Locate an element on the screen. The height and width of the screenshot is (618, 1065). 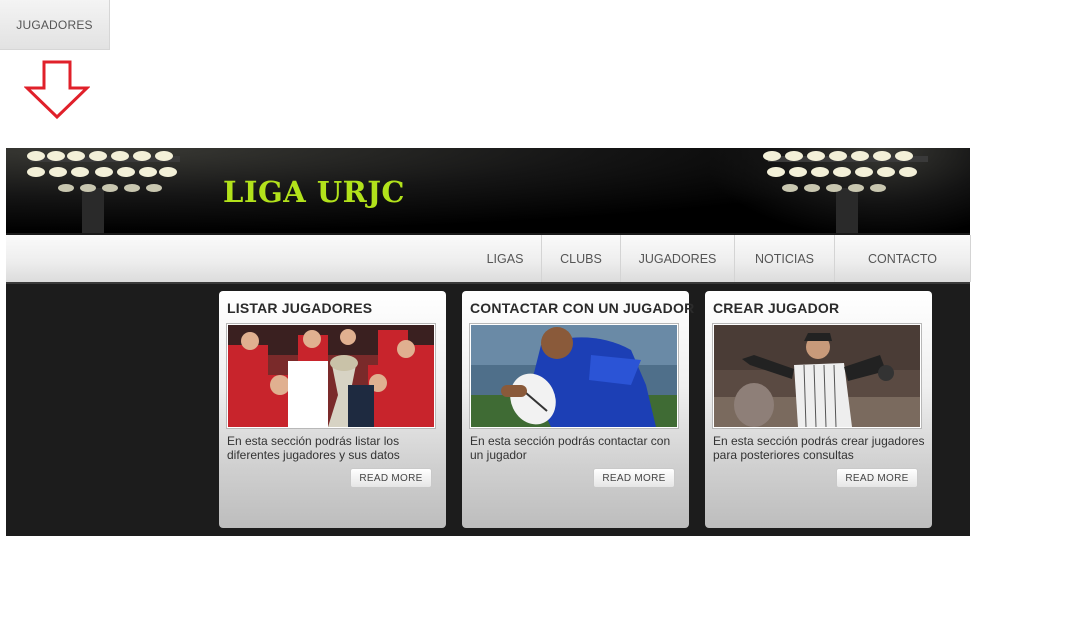
card-title: LISTAR JUGADORES is located at coordinates (300, 308).